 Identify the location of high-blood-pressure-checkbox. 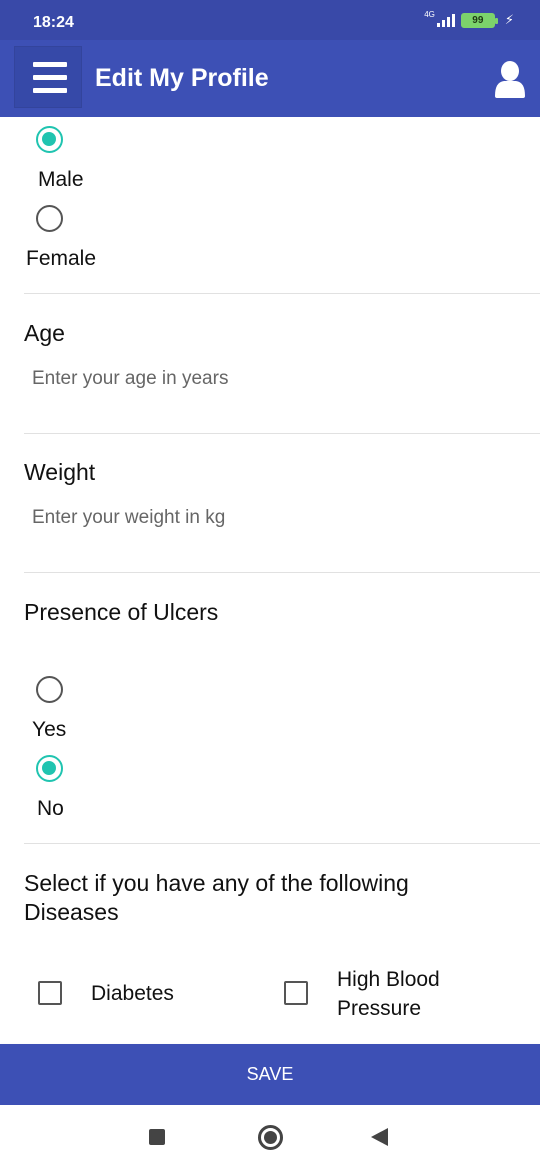
(296, 993).